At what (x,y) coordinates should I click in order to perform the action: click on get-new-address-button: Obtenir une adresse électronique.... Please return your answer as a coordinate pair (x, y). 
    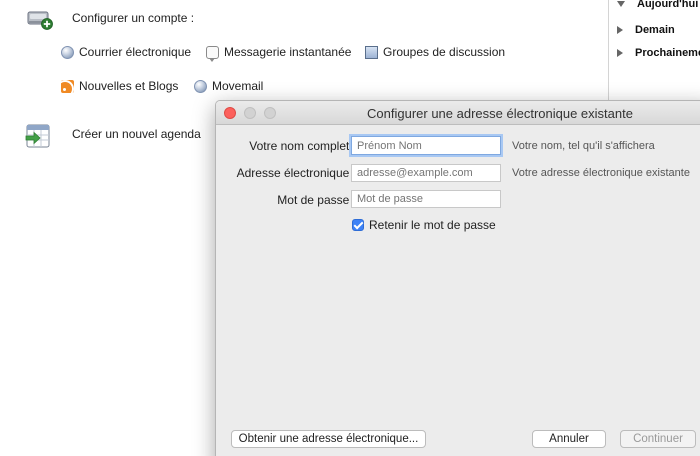
    Looking at the image, I should click on (328, 439).